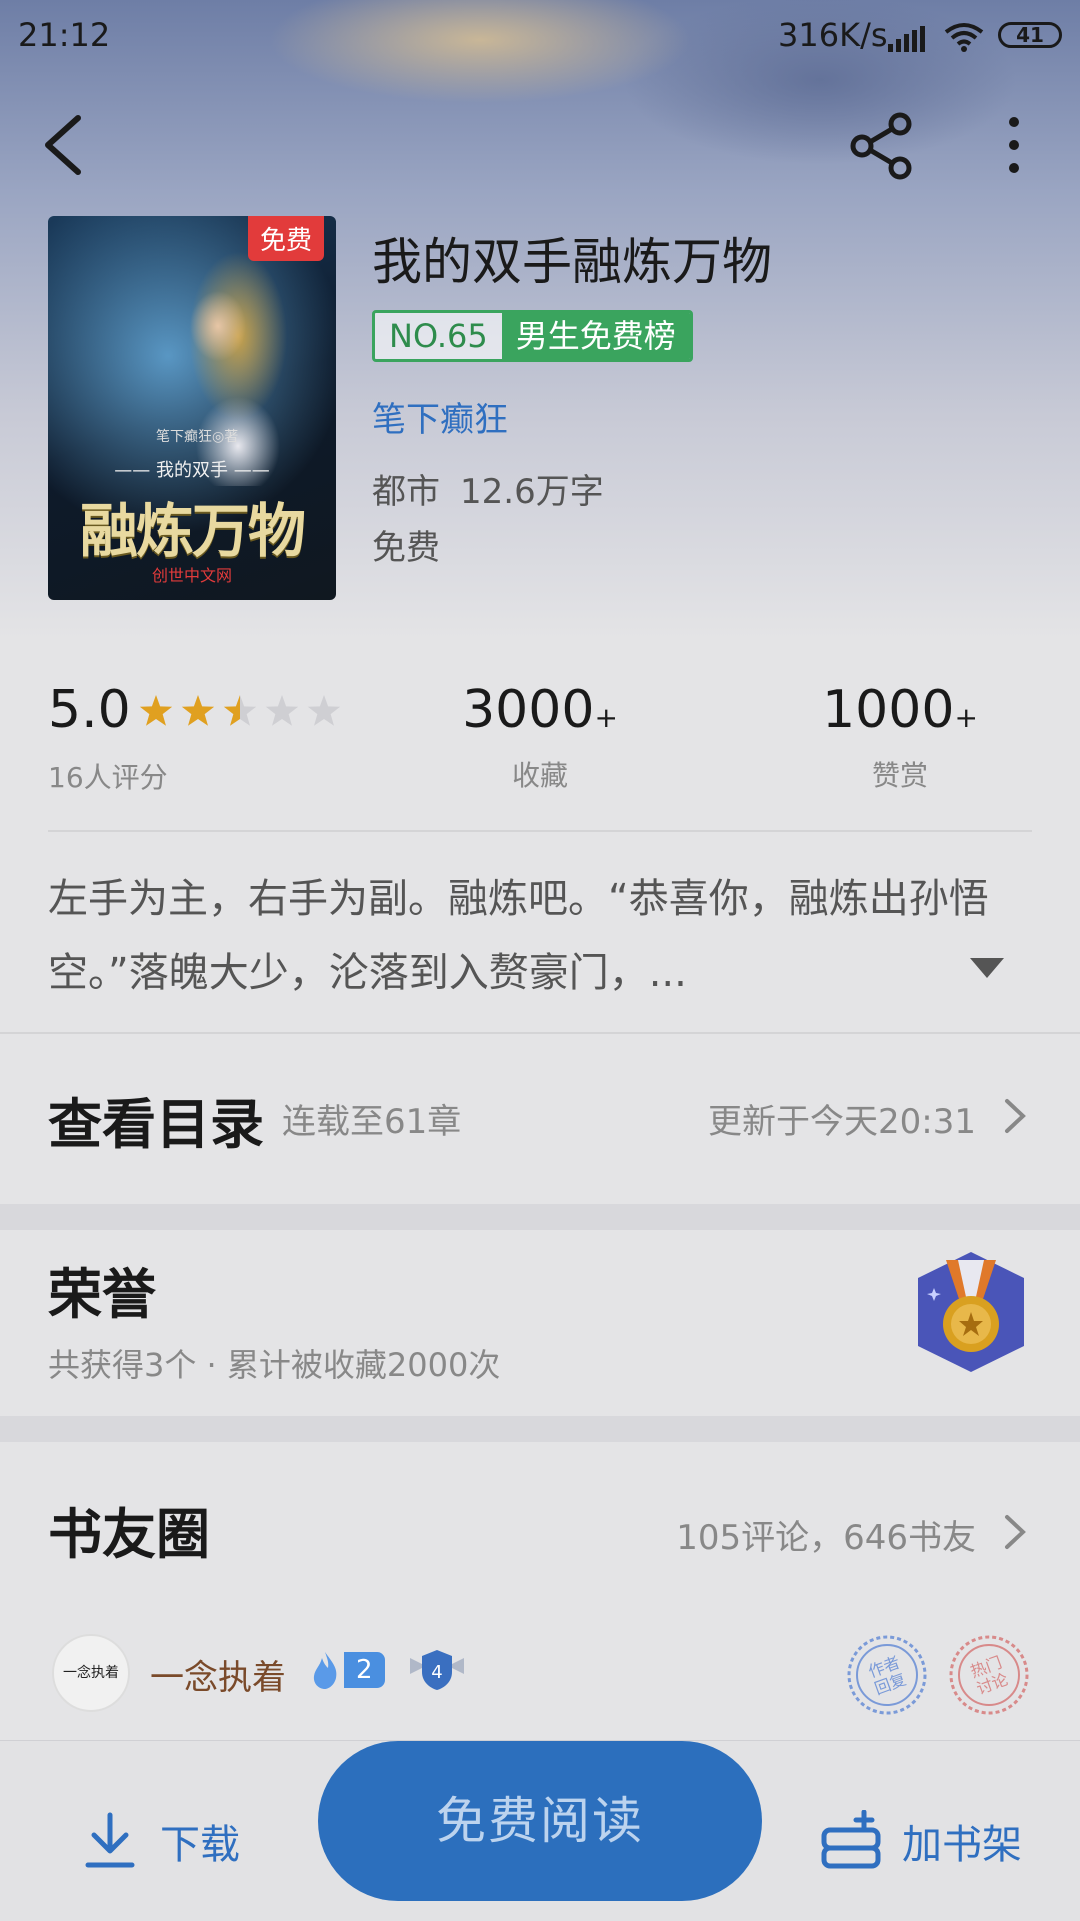 The height and width of the screenshot is (1921, 1080). Describe the element at coordinates (191, 575) in the screenshot. I see `cover-publisher-logo: 创世中文网` at that location.